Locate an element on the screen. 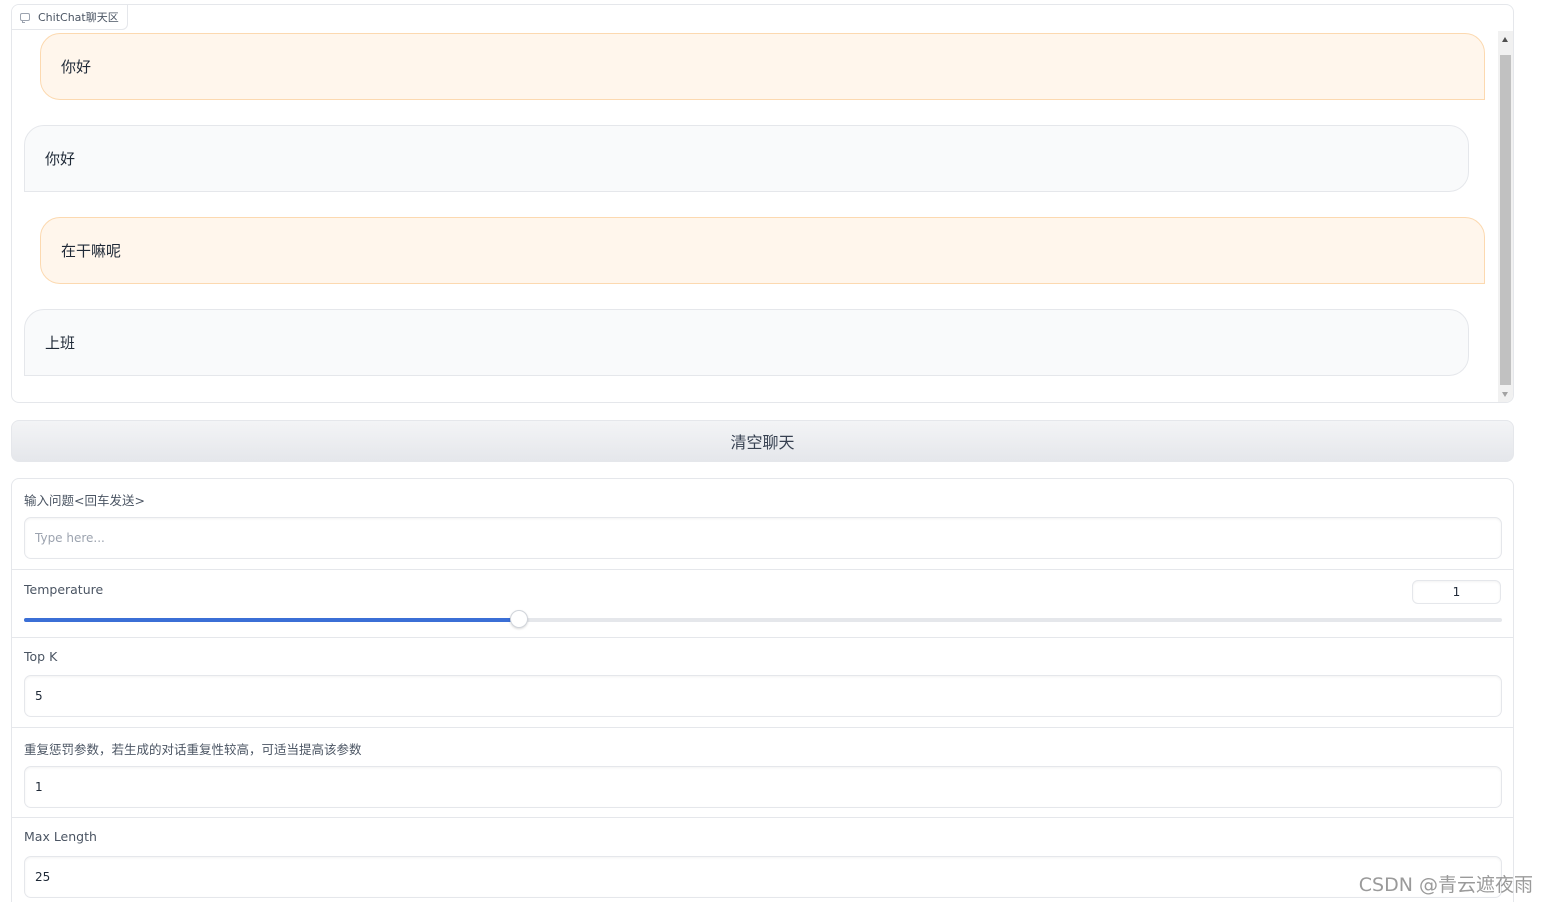 The image size is (1549, 902). scroll-down-arrow-icon is located at coordinates (1505, 394).